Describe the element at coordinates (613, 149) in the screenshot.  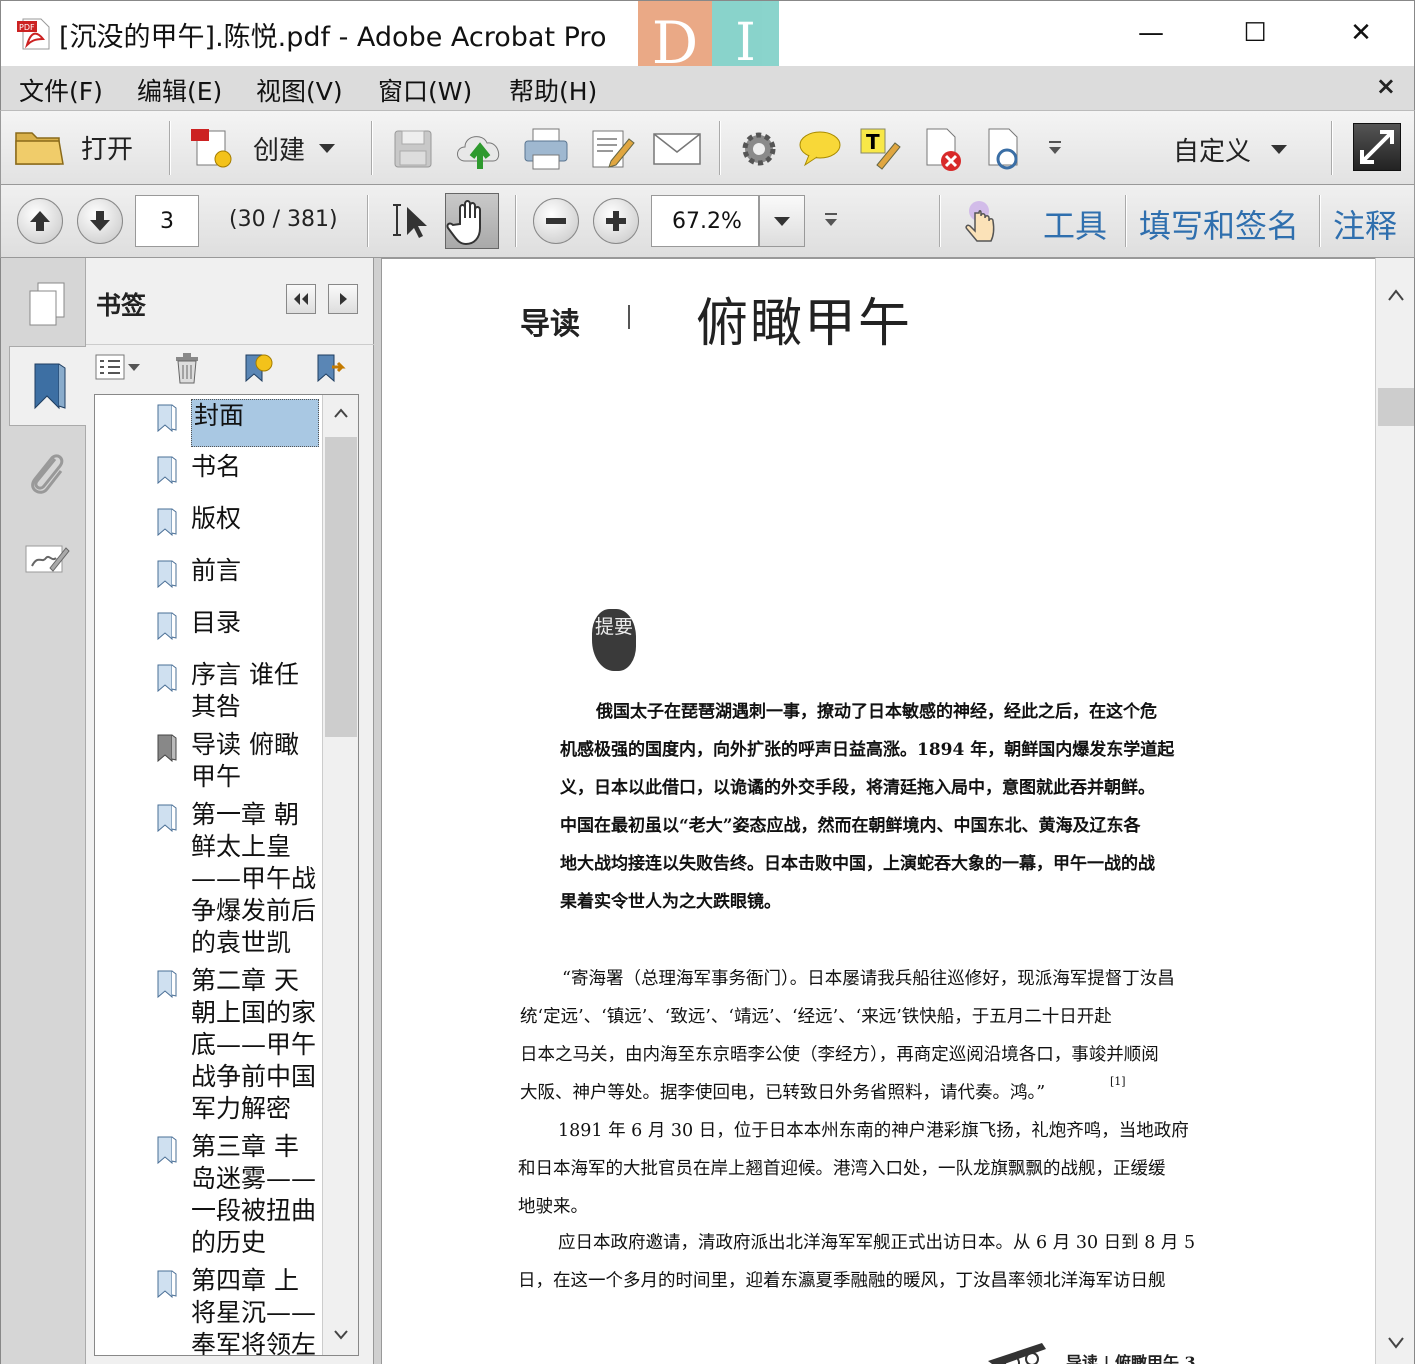
I see `edit-icon` at that location.